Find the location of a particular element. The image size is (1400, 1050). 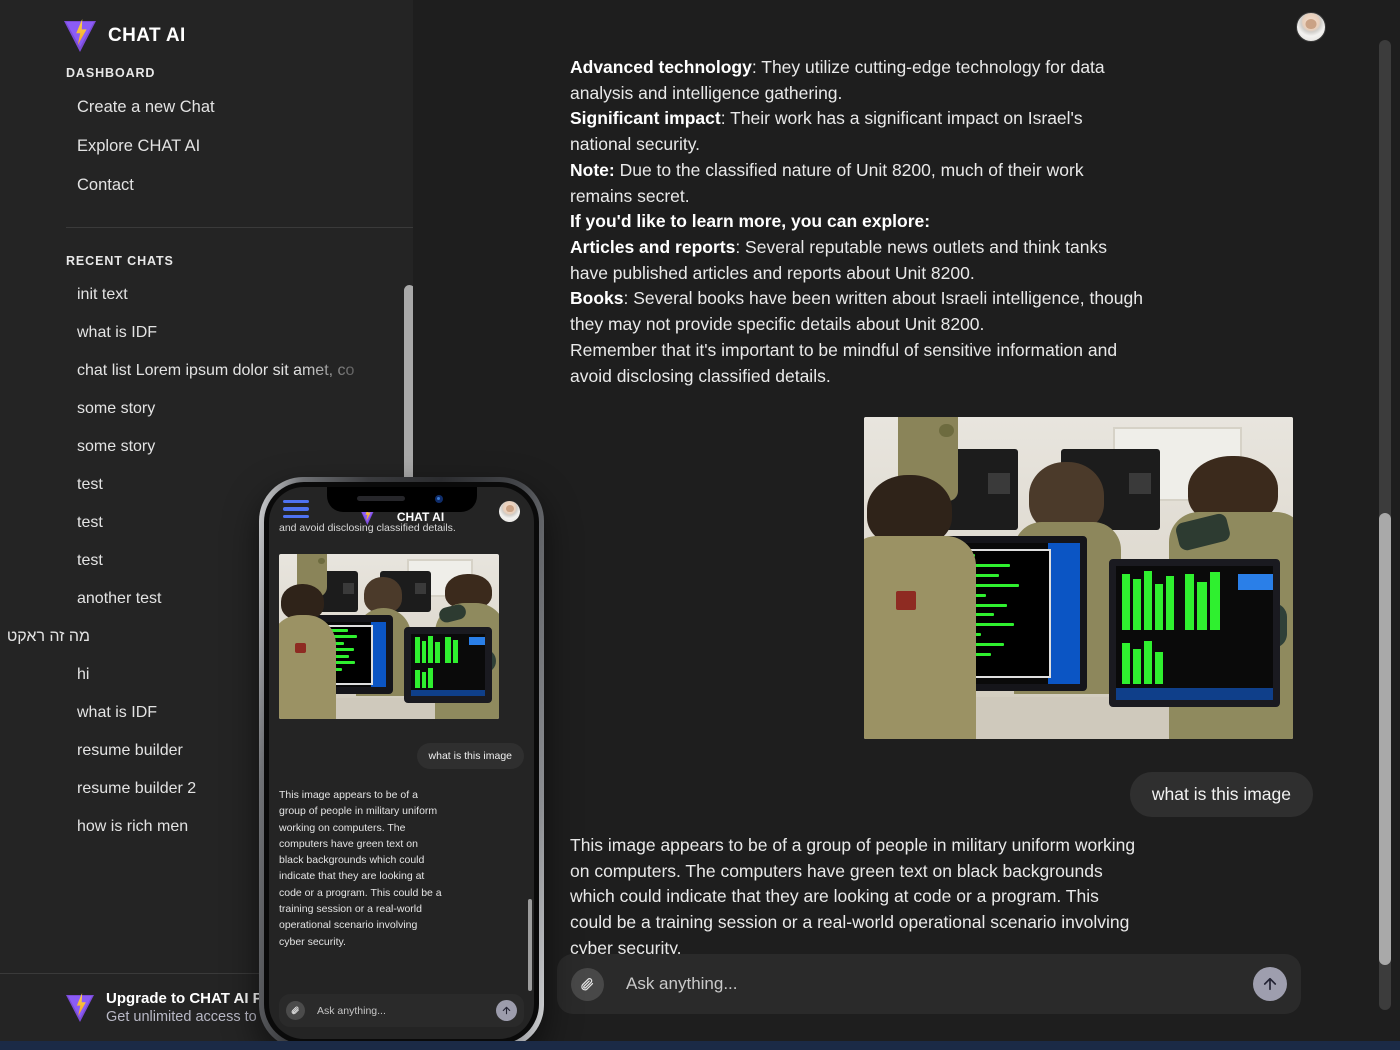

line-bold: Note: is located at coordinates (592, 169).